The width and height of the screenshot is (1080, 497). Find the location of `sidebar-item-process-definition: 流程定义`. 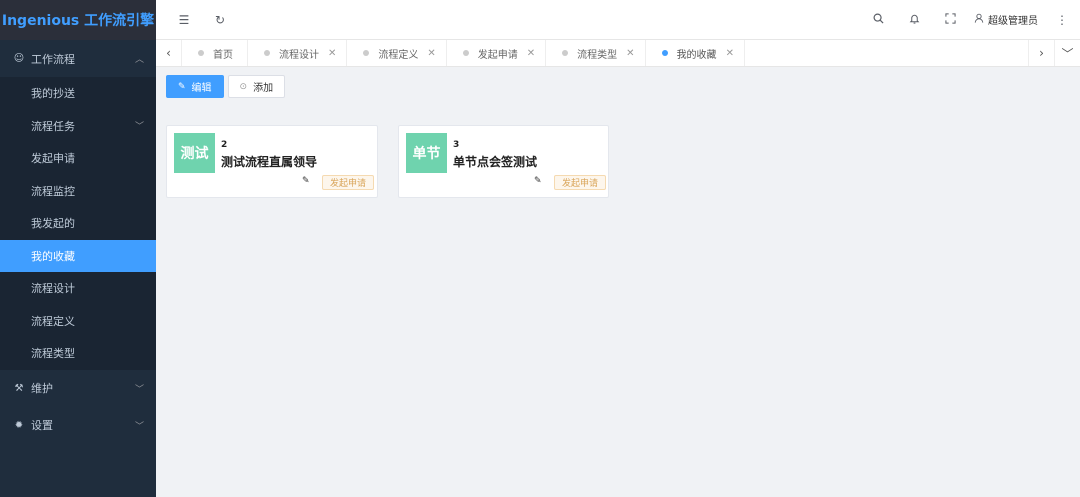

sidebar-item-process-definition: 流程定义 is located at coordinates (78, 321).